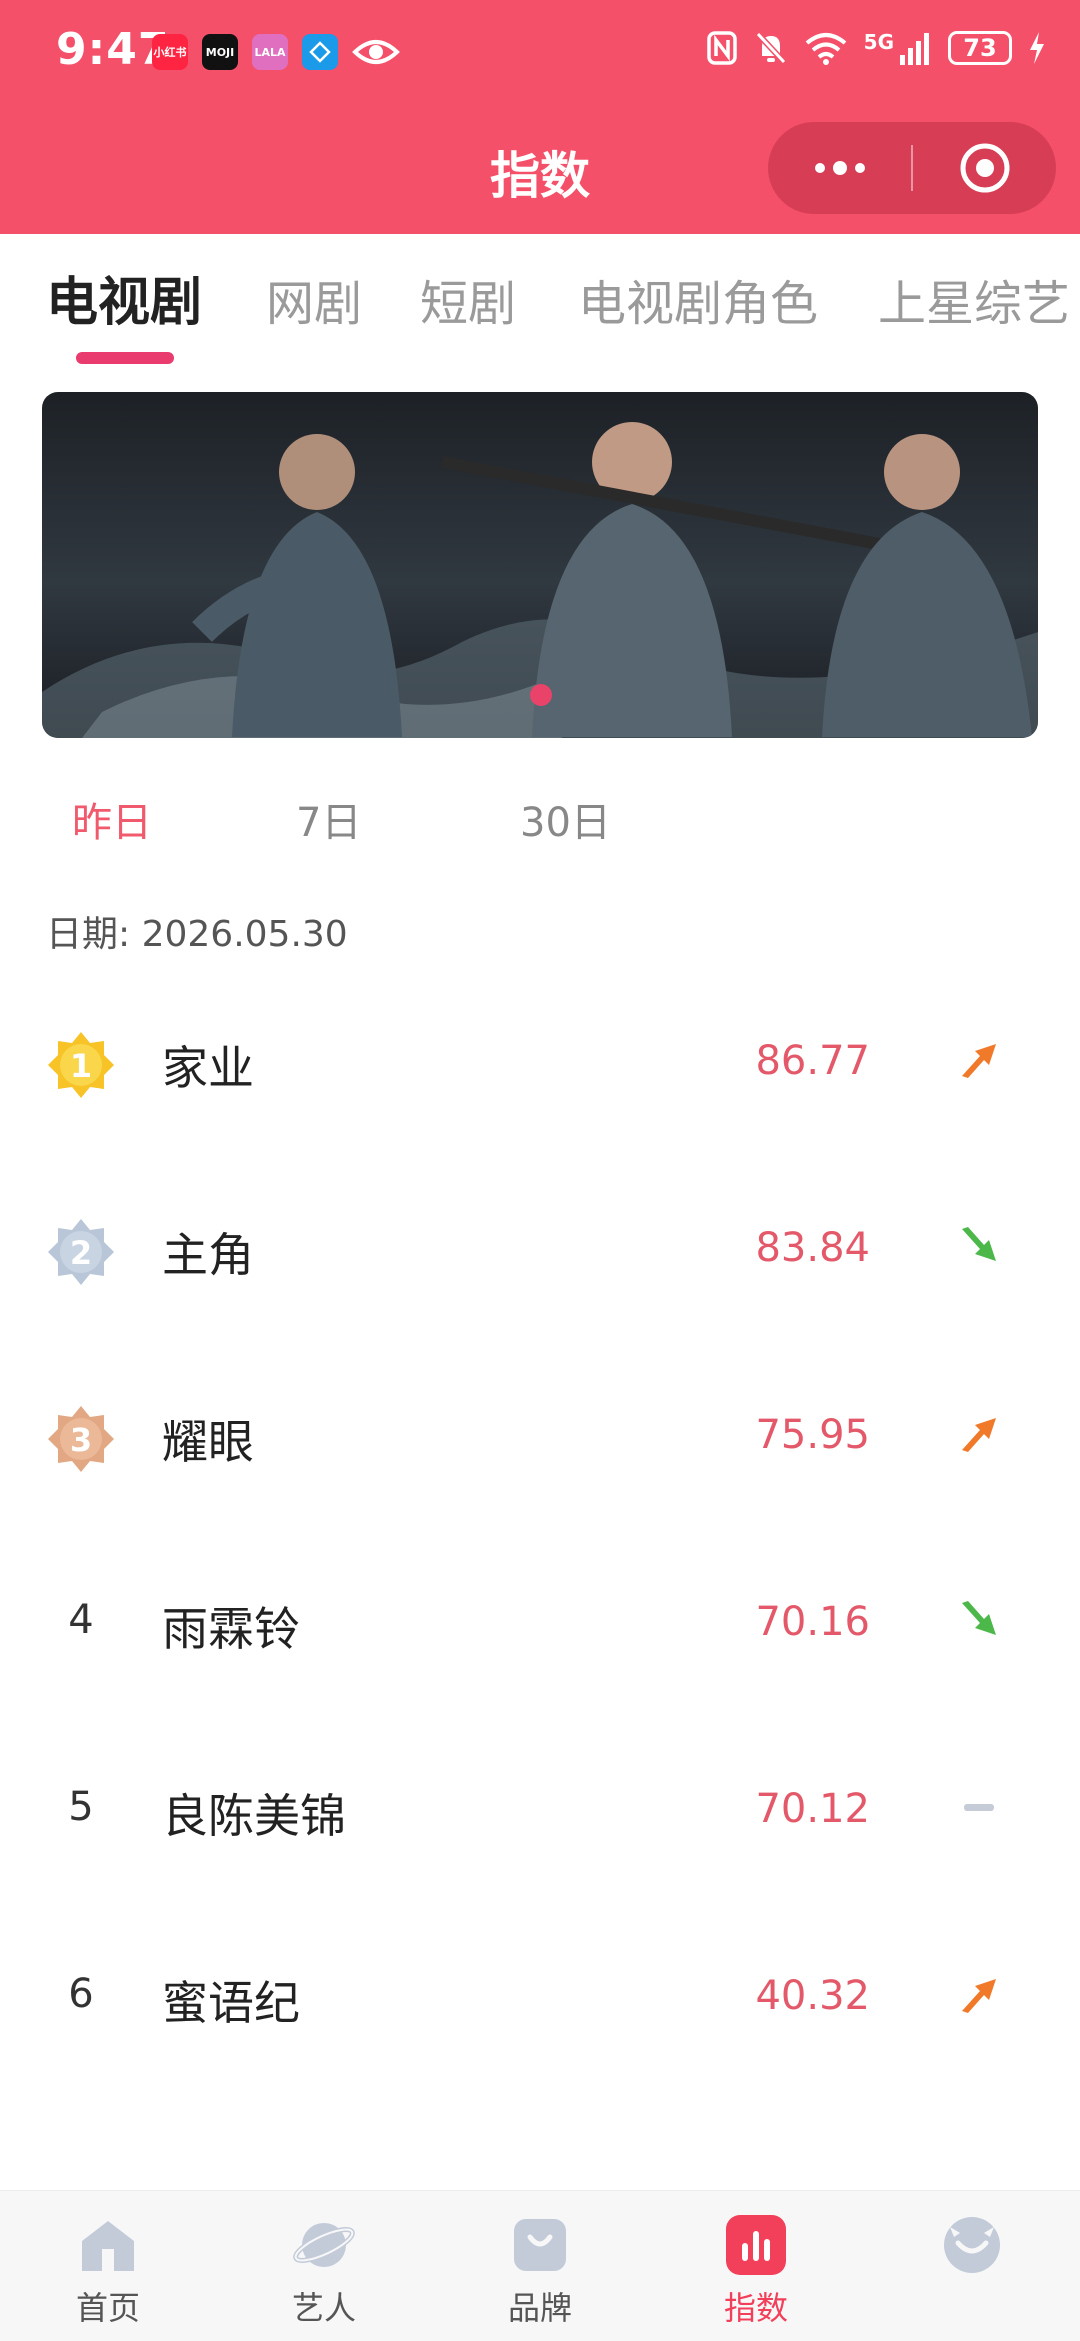 The width and height of the screenshot is (1080, 2341). I want to click on silver-medal-icon: 2, so click(81, 1252).